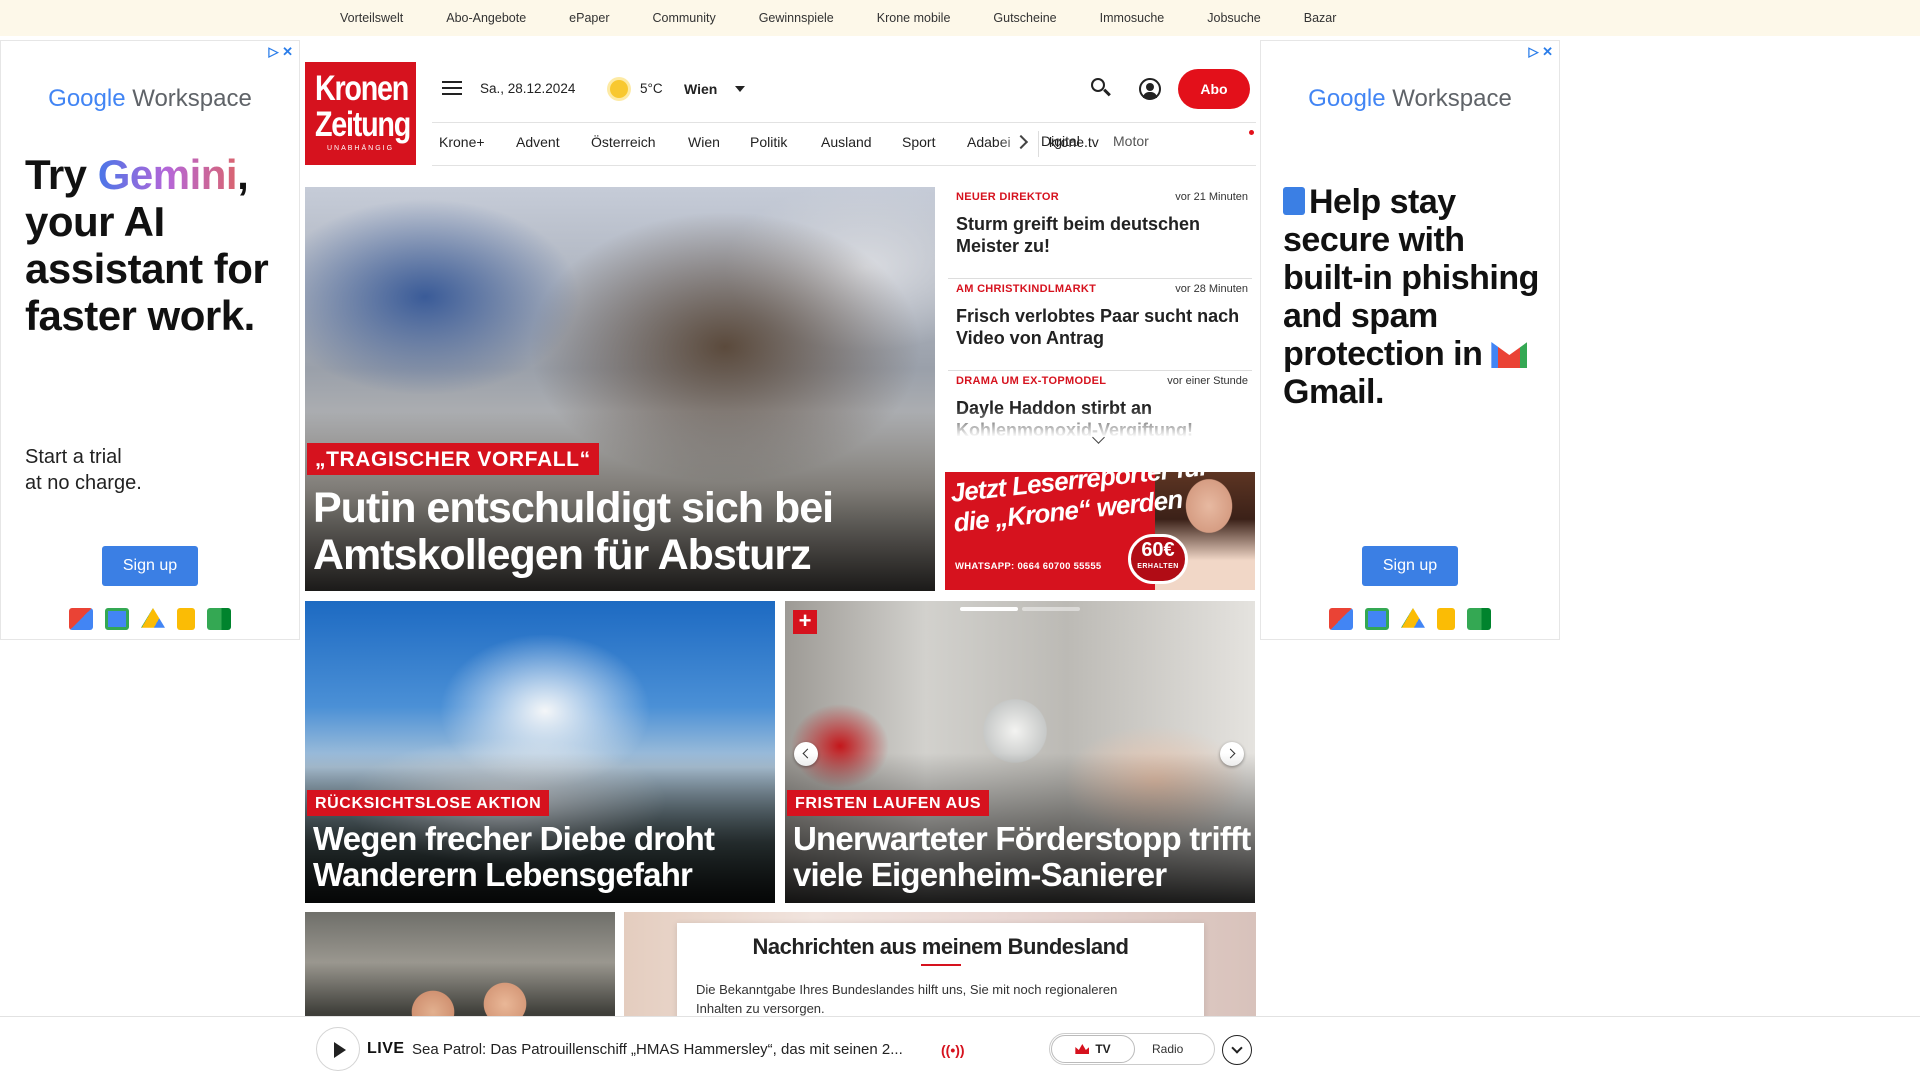  I want to click on side-news-category: DRAMA UM EX-TOPMODEL, so click(1031, 381).